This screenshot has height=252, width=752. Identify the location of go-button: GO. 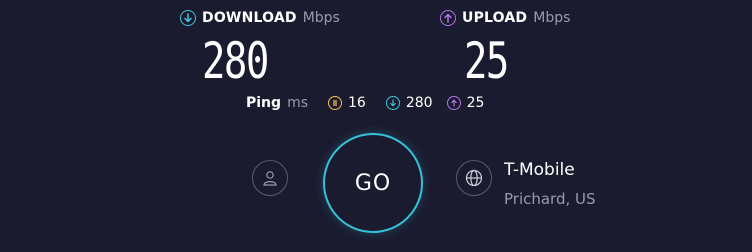
(373, 183).